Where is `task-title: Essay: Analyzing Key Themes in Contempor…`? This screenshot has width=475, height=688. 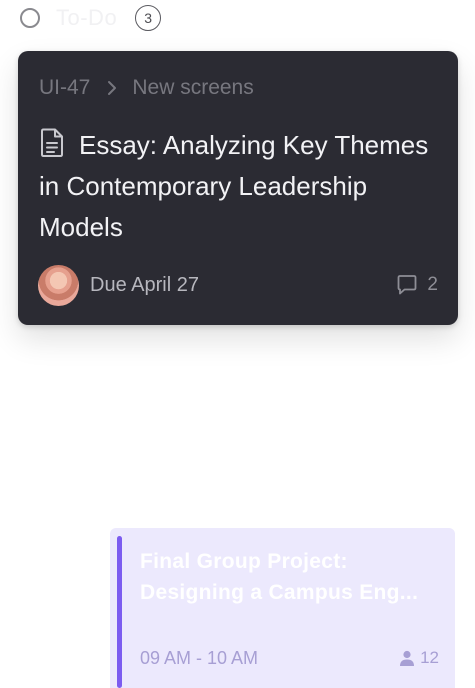 task-title: Essay: Analyzing Key Themes in Contempor… is located at coordinates (234, 186).